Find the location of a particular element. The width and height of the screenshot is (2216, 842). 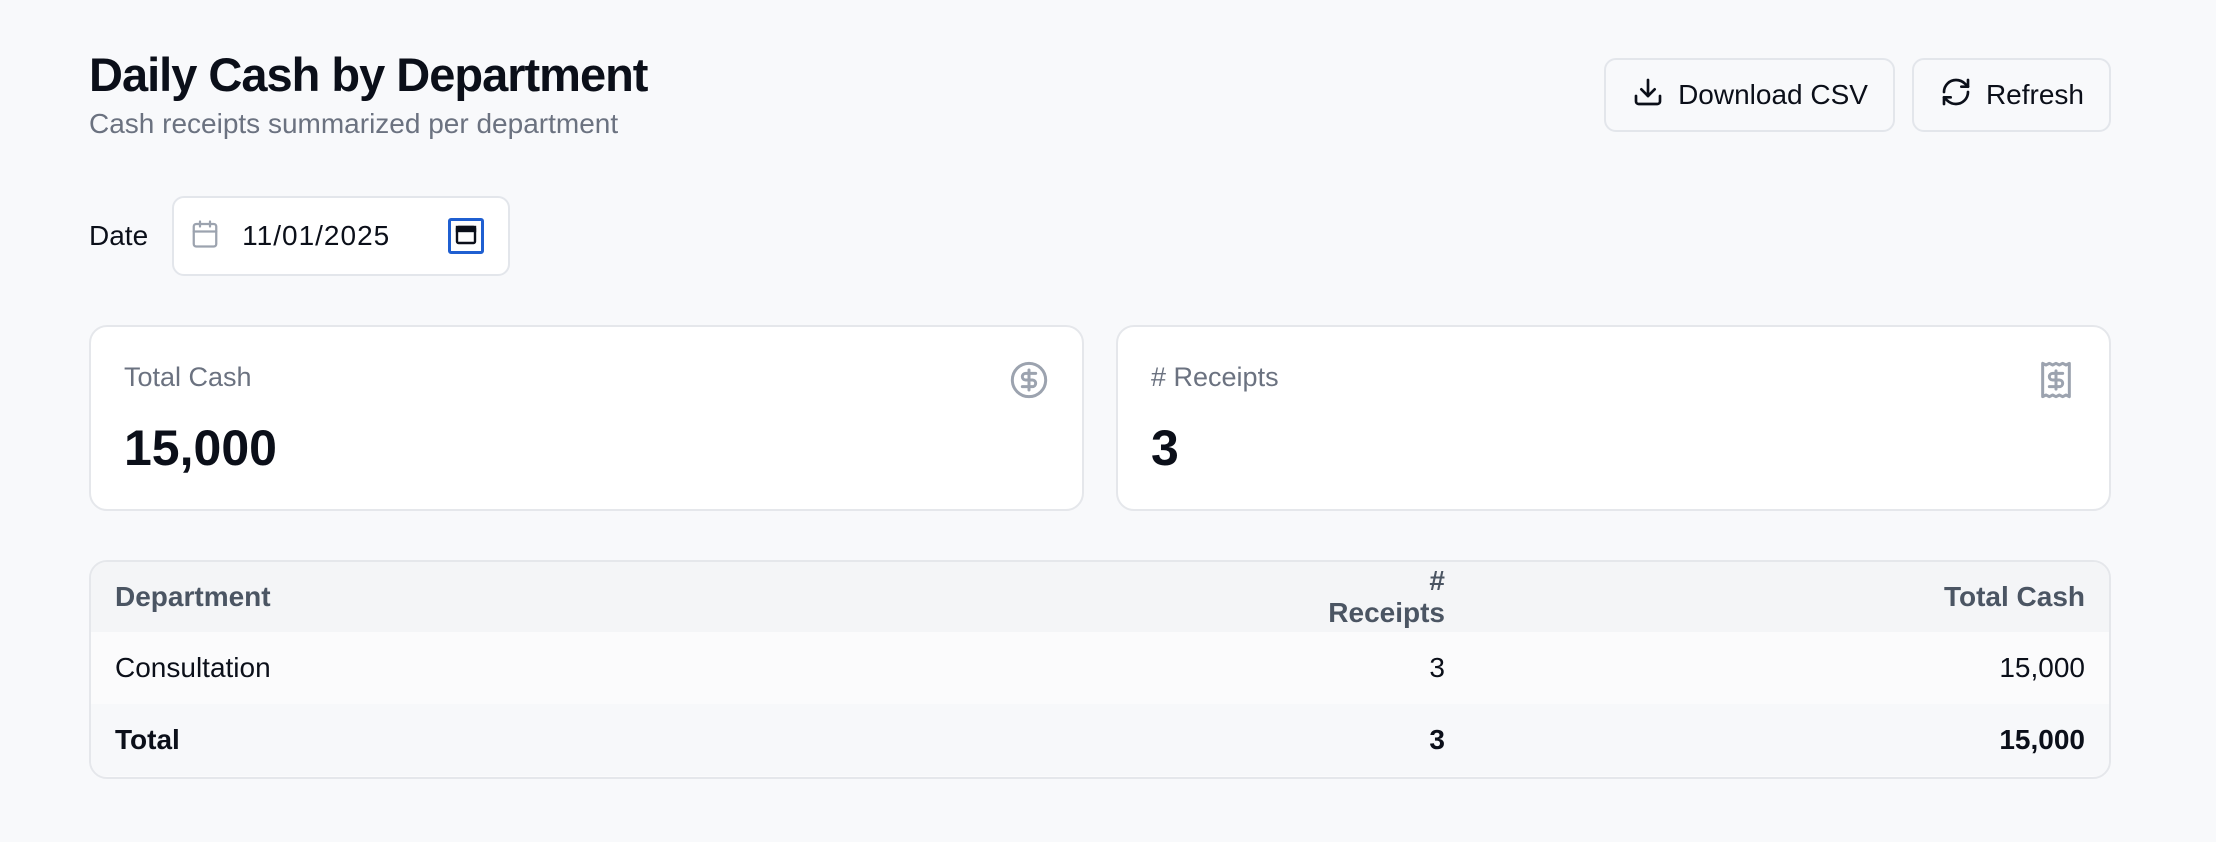

receipts-card: # Receipts 3 is located at coordinates (1613, 418).